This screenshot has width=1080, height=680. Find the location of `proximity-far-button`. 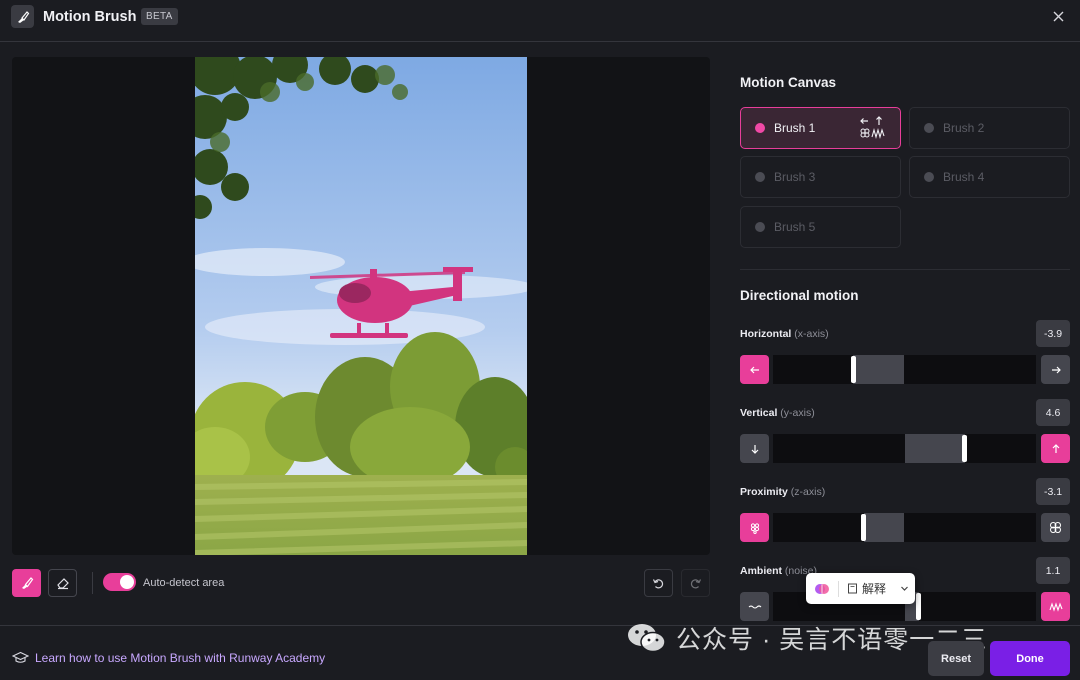

proximity-far-button is located at coordinates (1055, 527).